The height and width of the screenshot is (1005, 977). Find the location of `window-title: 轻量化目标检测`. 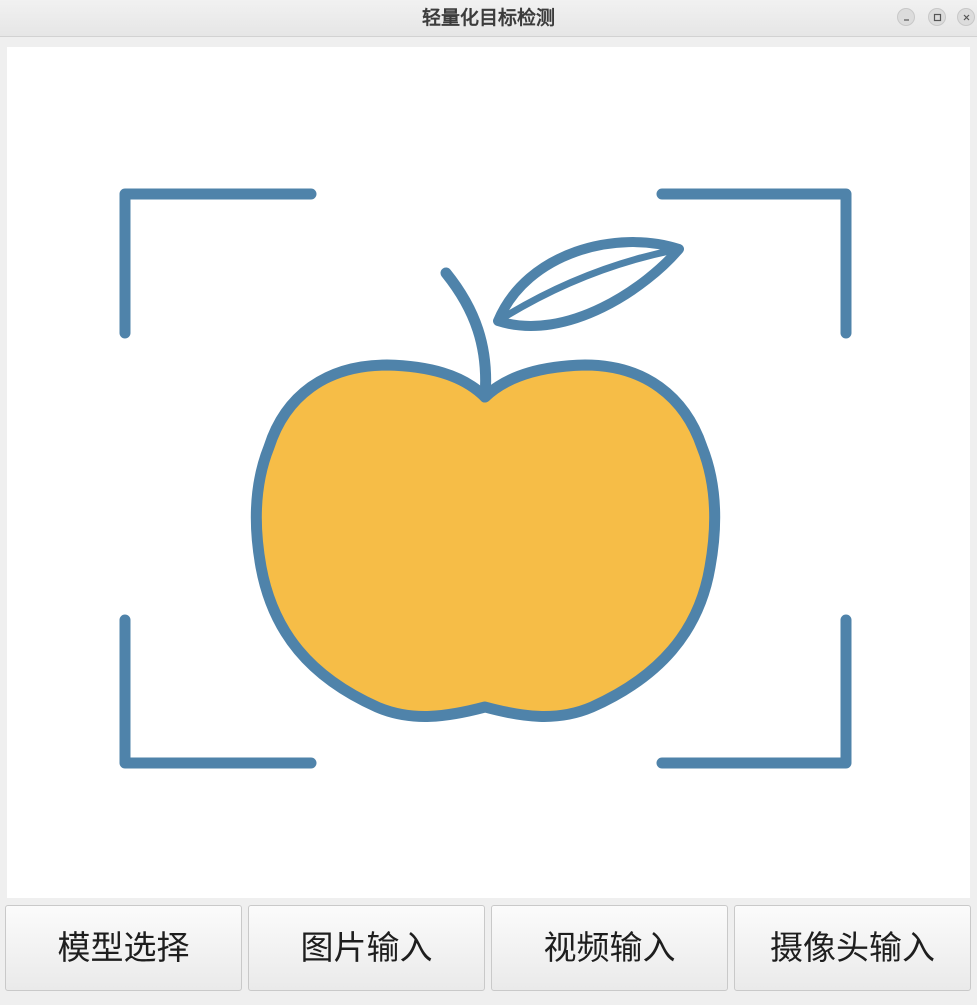

window-title: 轻量化目标检测 is located at coordinates (488, 18).